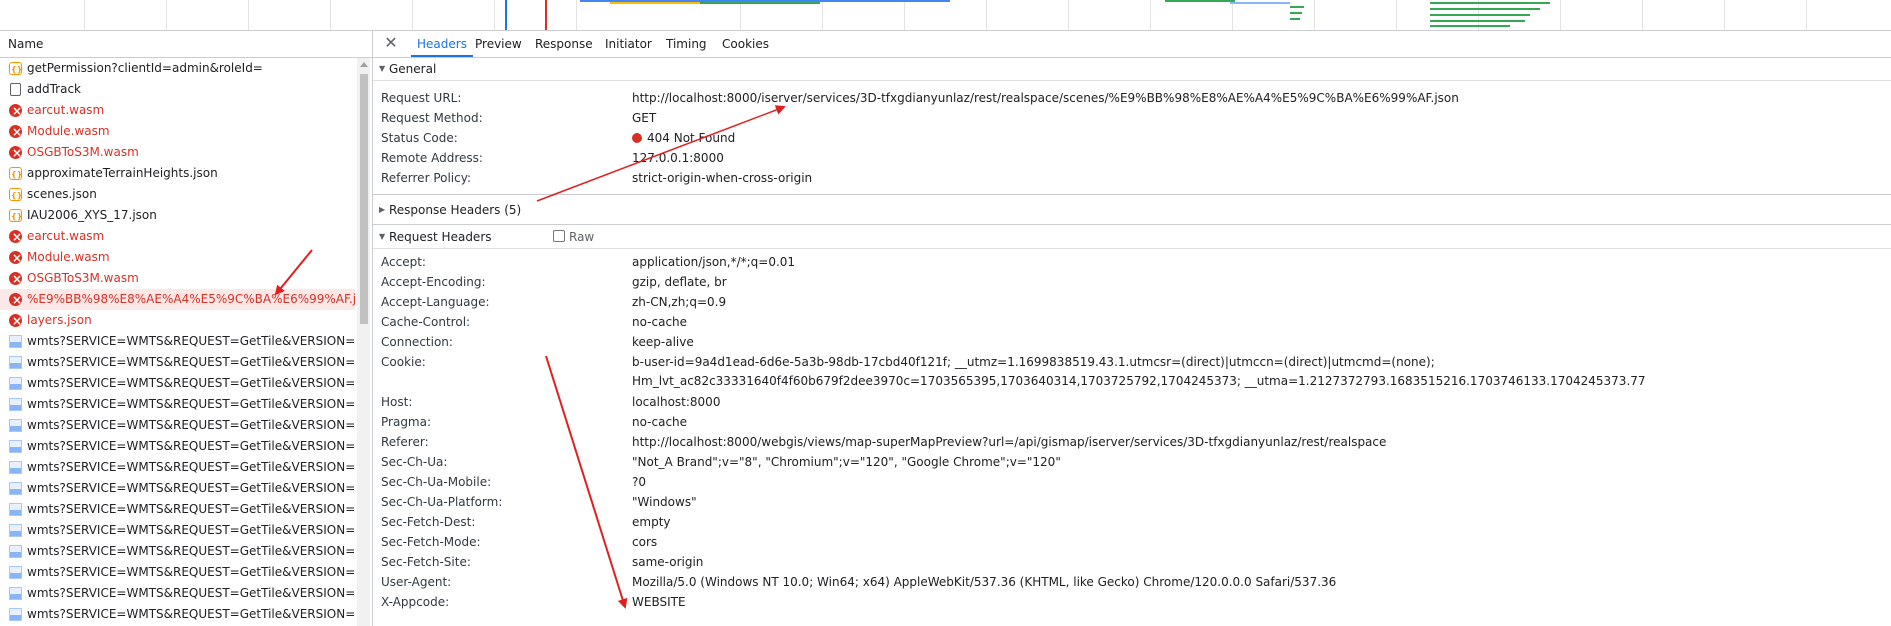 Image resolution: width=1891 pixels, height=626 pixels. What do you see at coordinates (177, 320) in the screenshot?
I see `request-row: layers.json` at bounding box center [177, 320].